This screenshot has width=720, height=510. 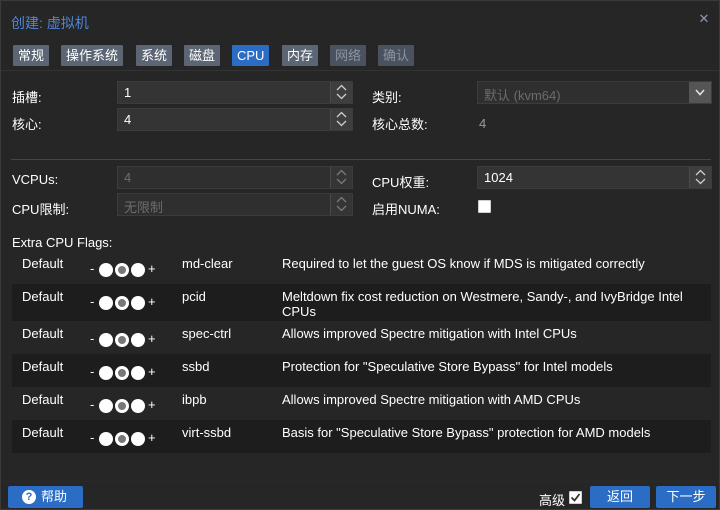 I want to click on vcpus-field: 4, so click(x=235, y=177).